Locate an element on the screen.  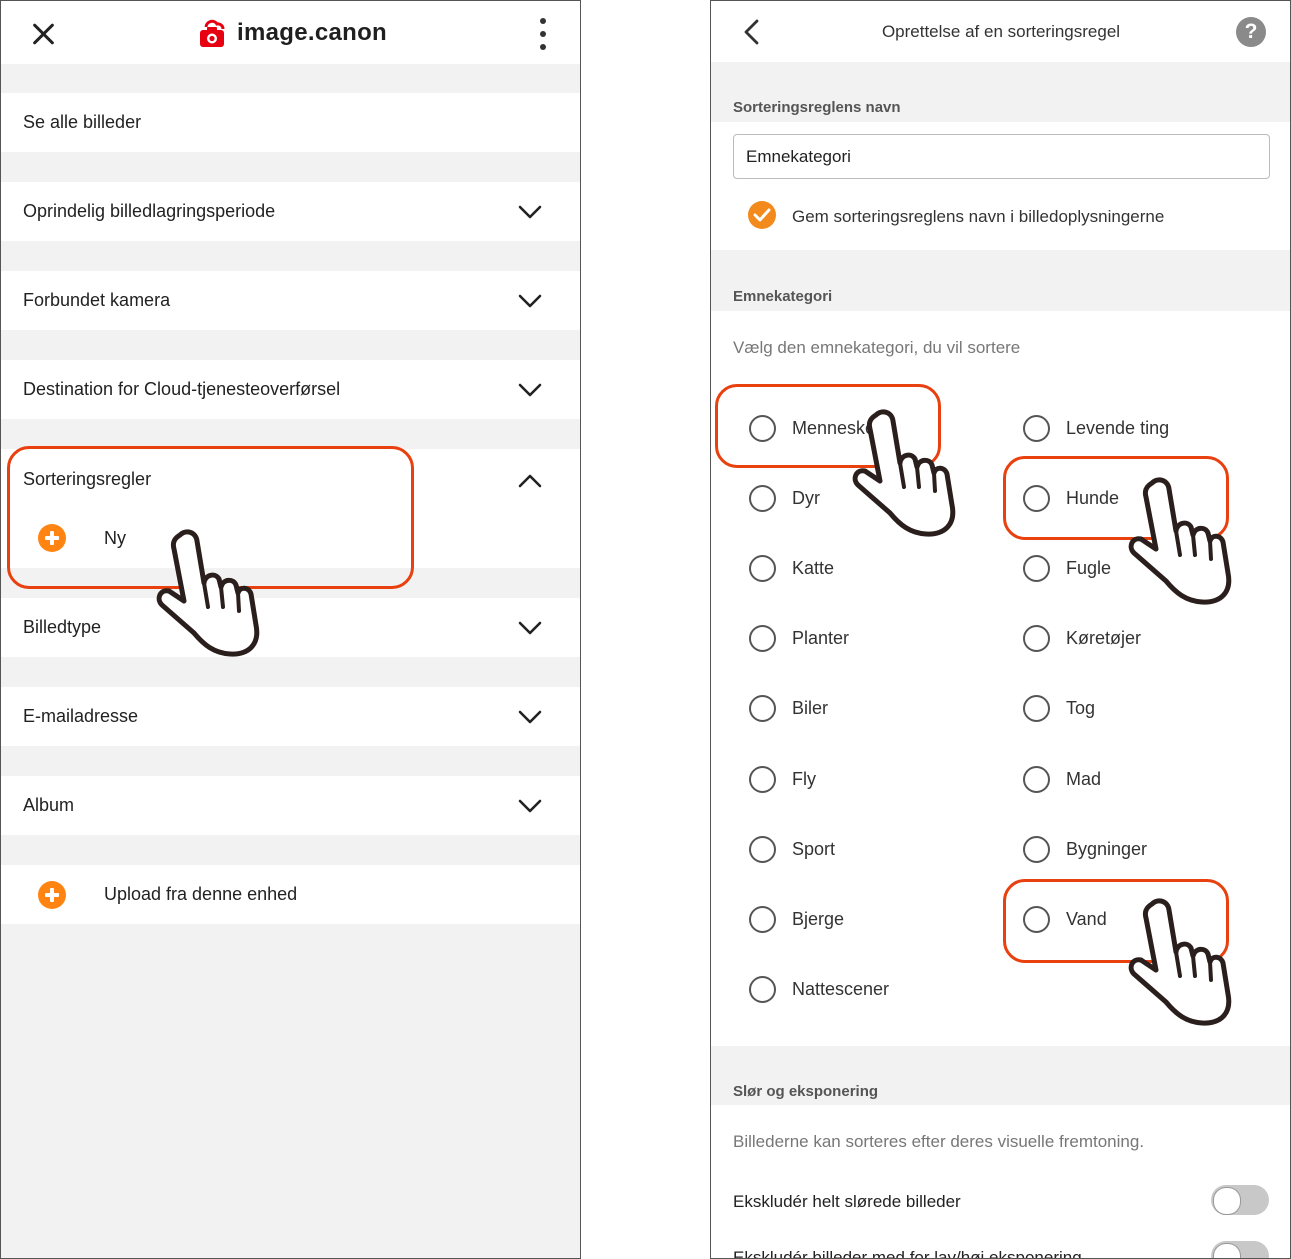
radio-label: Fugle is located at coordinates (1089, 567).